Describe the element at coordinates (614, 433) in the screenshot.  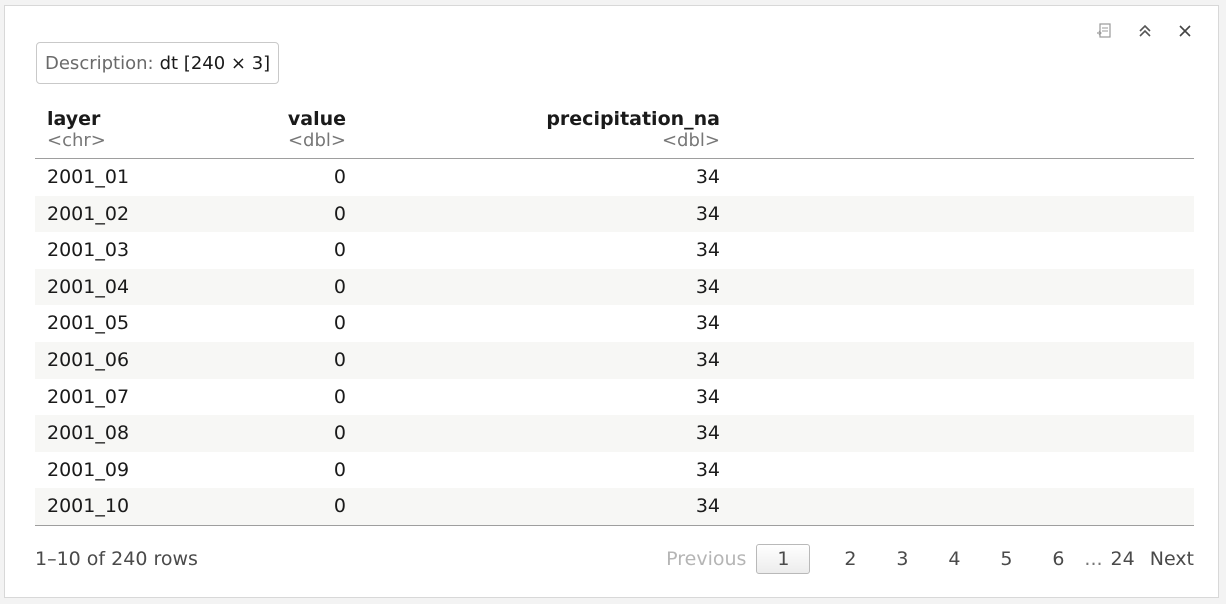
I see `table-row: 2001_08 0 34` at that location.